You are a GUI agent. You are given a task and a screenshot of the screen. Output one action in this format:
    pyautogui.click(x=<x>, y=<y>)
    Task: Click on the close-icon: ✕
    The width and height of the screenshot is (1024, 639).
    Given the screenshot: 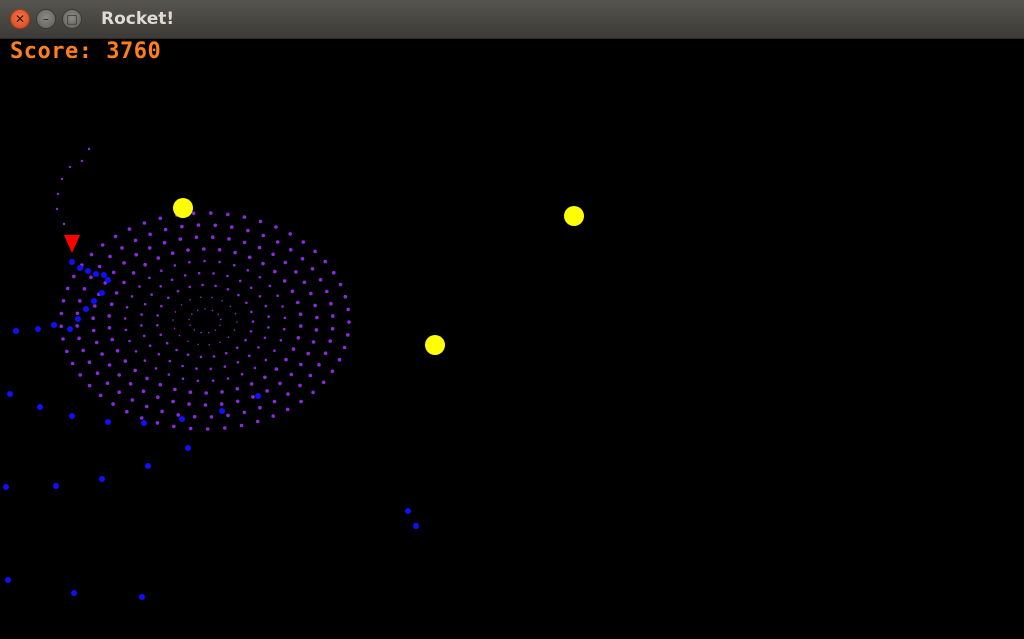 What is the action you would take?
    pyautogui.click(x=20, y=19)
    